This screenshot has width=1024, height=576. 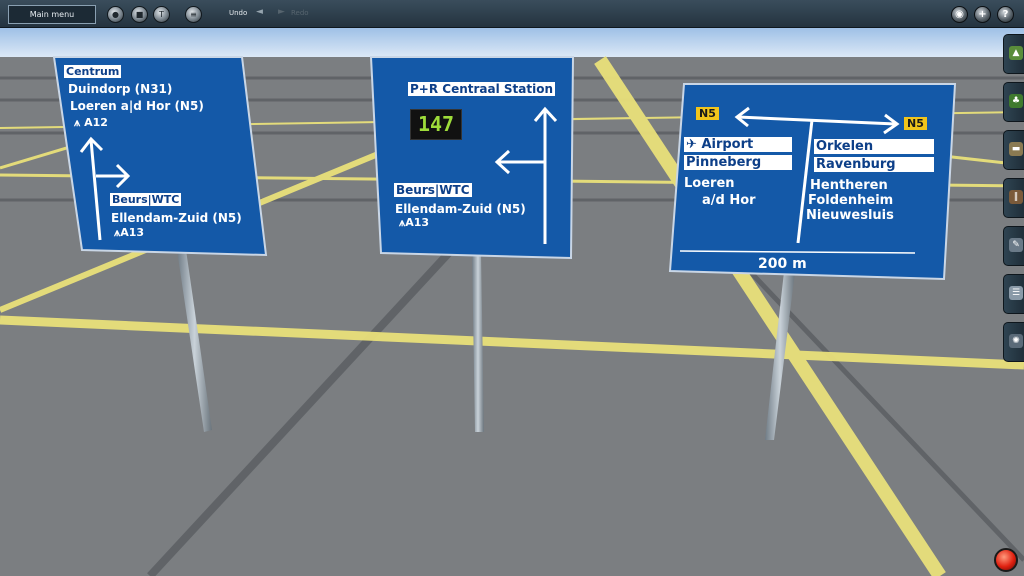 What do you see at coordinates (132, 232) in the screenshot?
I see `sign1-line5: A13` at bounding box center [132, 232].